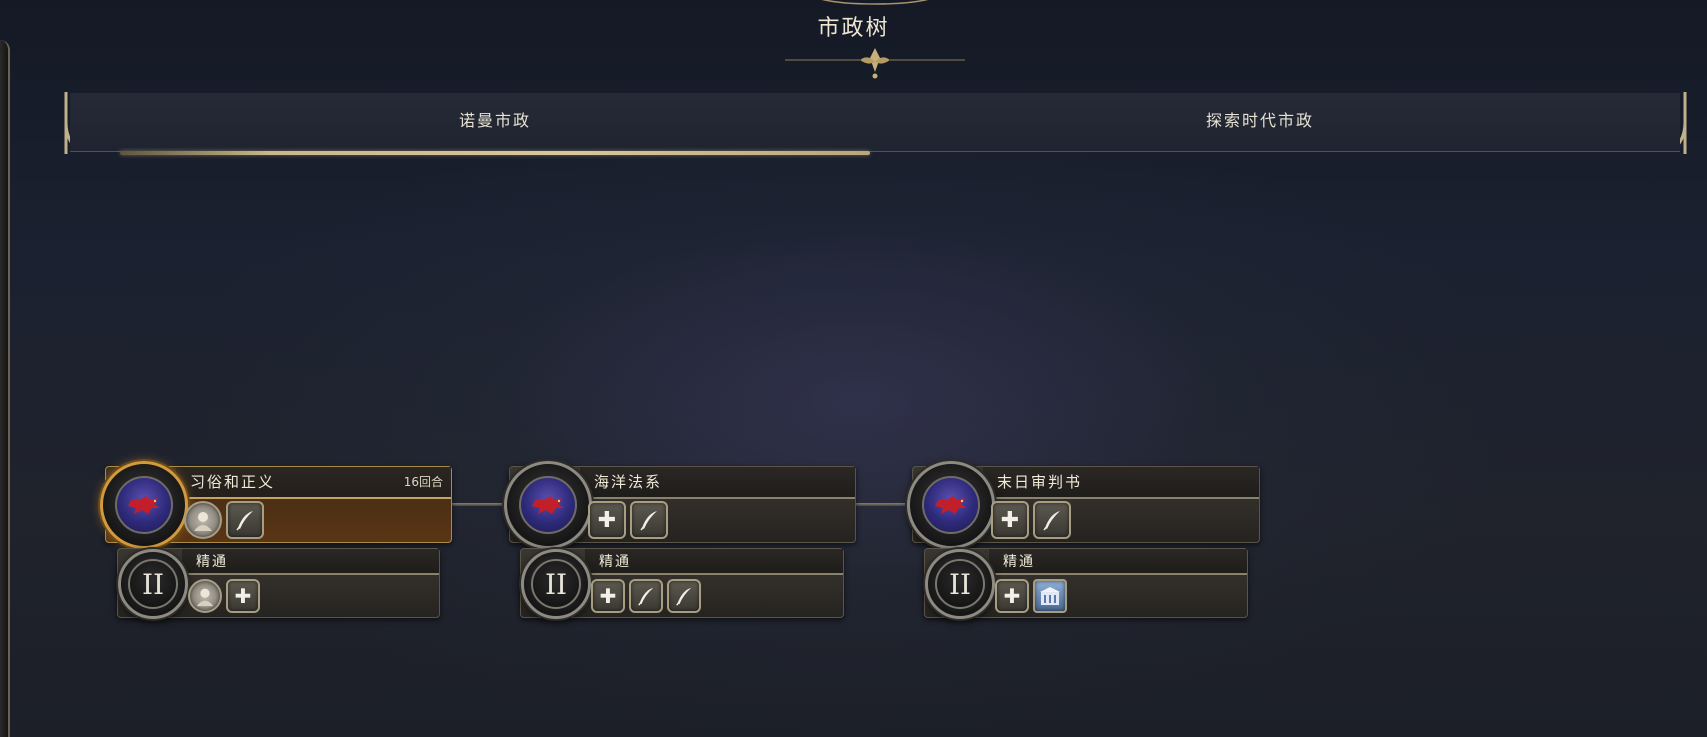  I want to click on page-title: 市政树, so click(853, 28).